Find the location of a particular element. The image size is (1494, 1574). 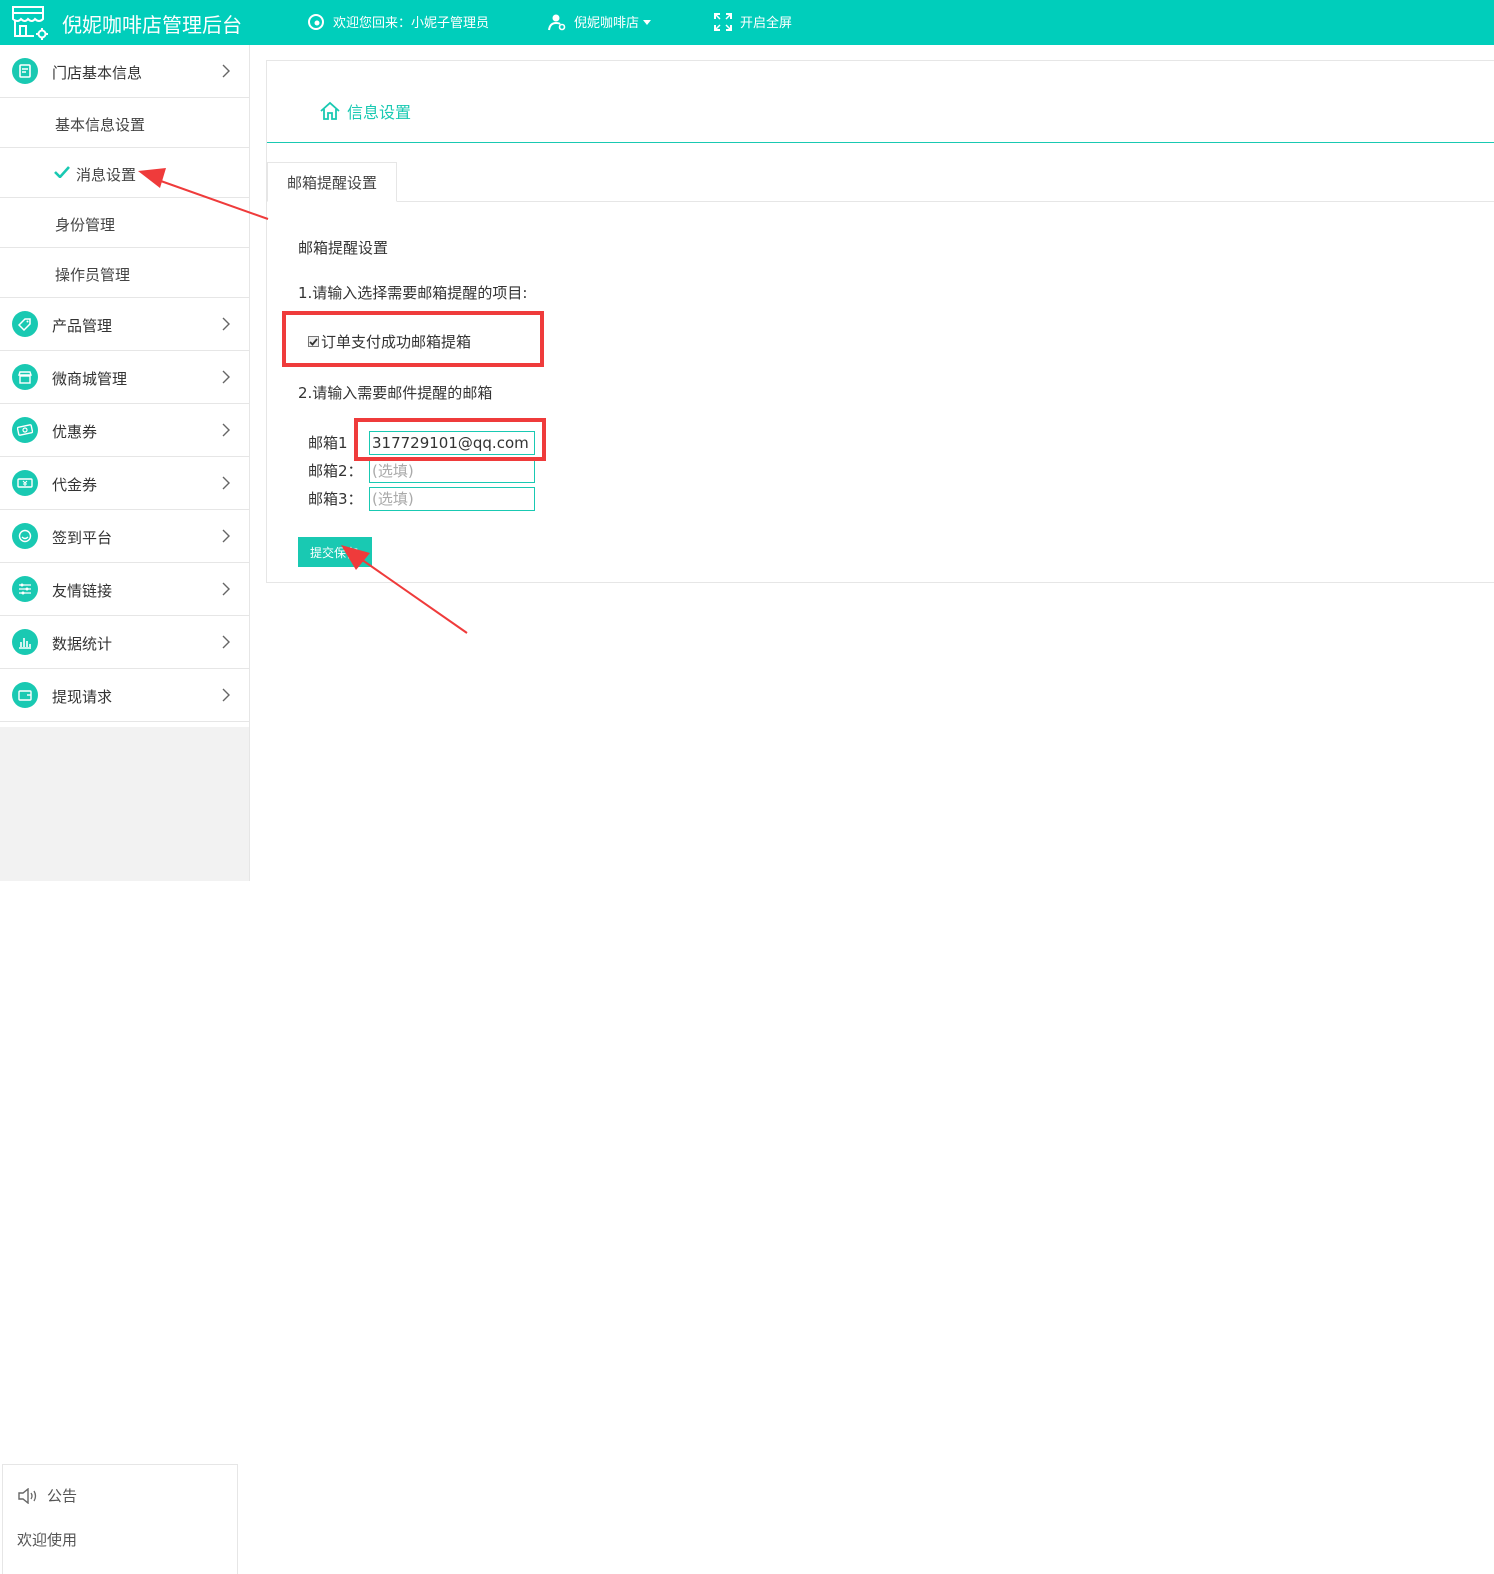

sidebar-item-label: 优惠券 is located at coordinates (75, 432).